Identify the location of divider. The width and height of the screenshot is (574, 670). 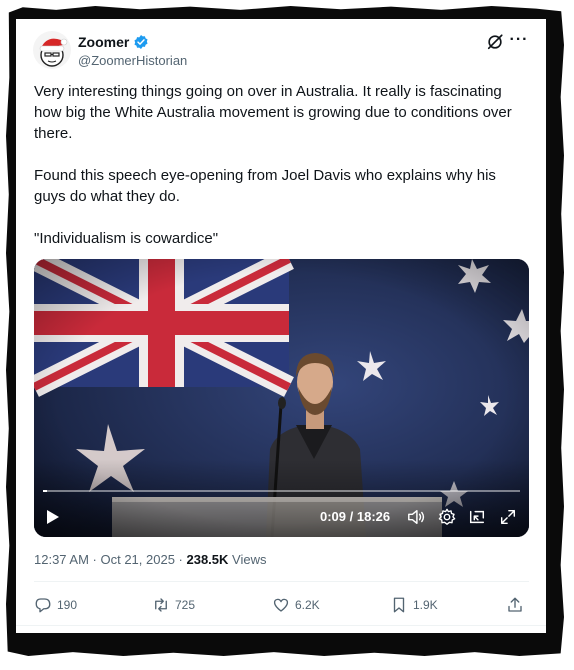
(281, 581).